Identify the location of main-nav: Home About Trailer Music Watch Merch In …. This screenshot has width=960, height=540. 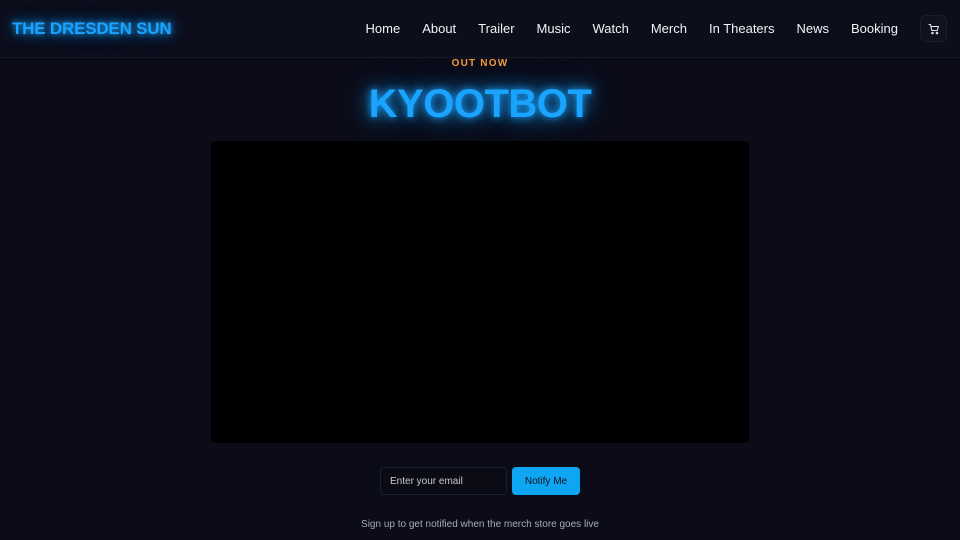
(621, 29).